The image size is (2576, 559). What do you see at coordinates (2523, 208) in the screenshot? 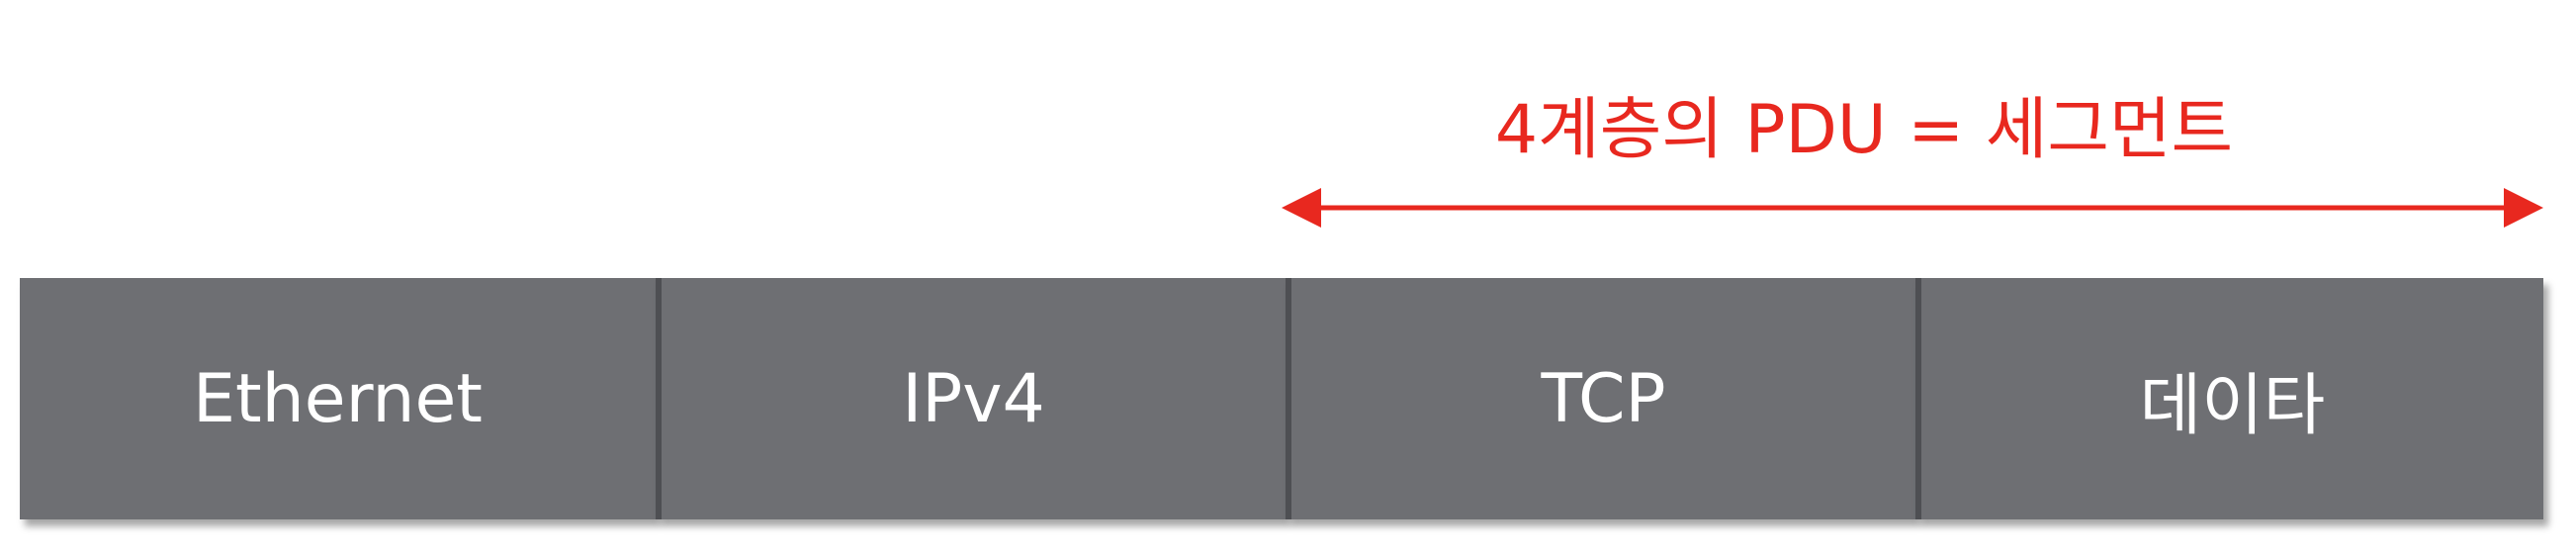
I see `segment-span-right-arrowhead` at bounding box center [2523, 208].